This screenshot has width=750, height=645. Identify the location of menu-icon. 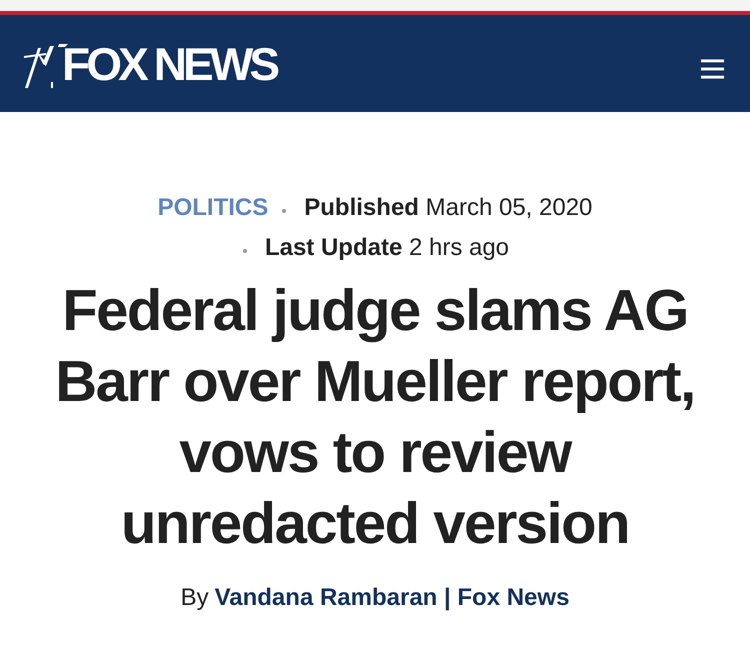
(712, 68).